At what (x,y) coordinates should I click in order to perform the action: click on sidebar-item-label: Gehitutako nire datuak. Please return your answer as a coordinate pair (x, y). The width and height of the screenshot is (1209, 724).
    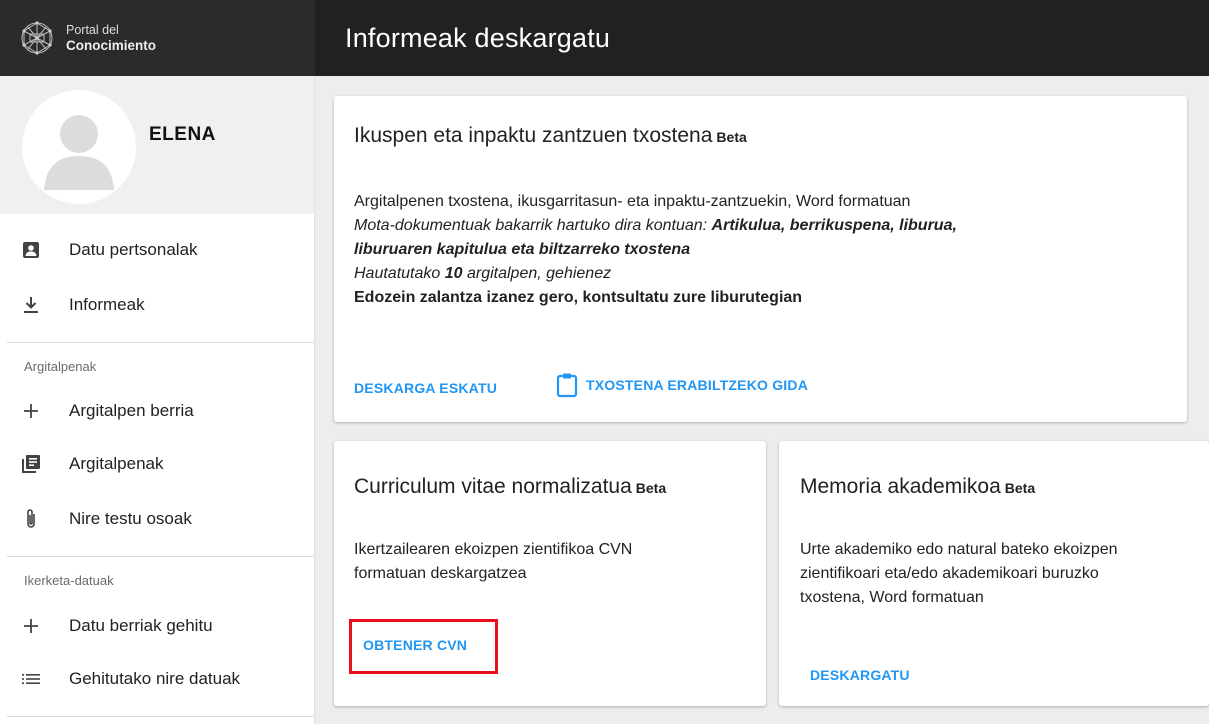
    Looking at the image, I should click on (155, 678).